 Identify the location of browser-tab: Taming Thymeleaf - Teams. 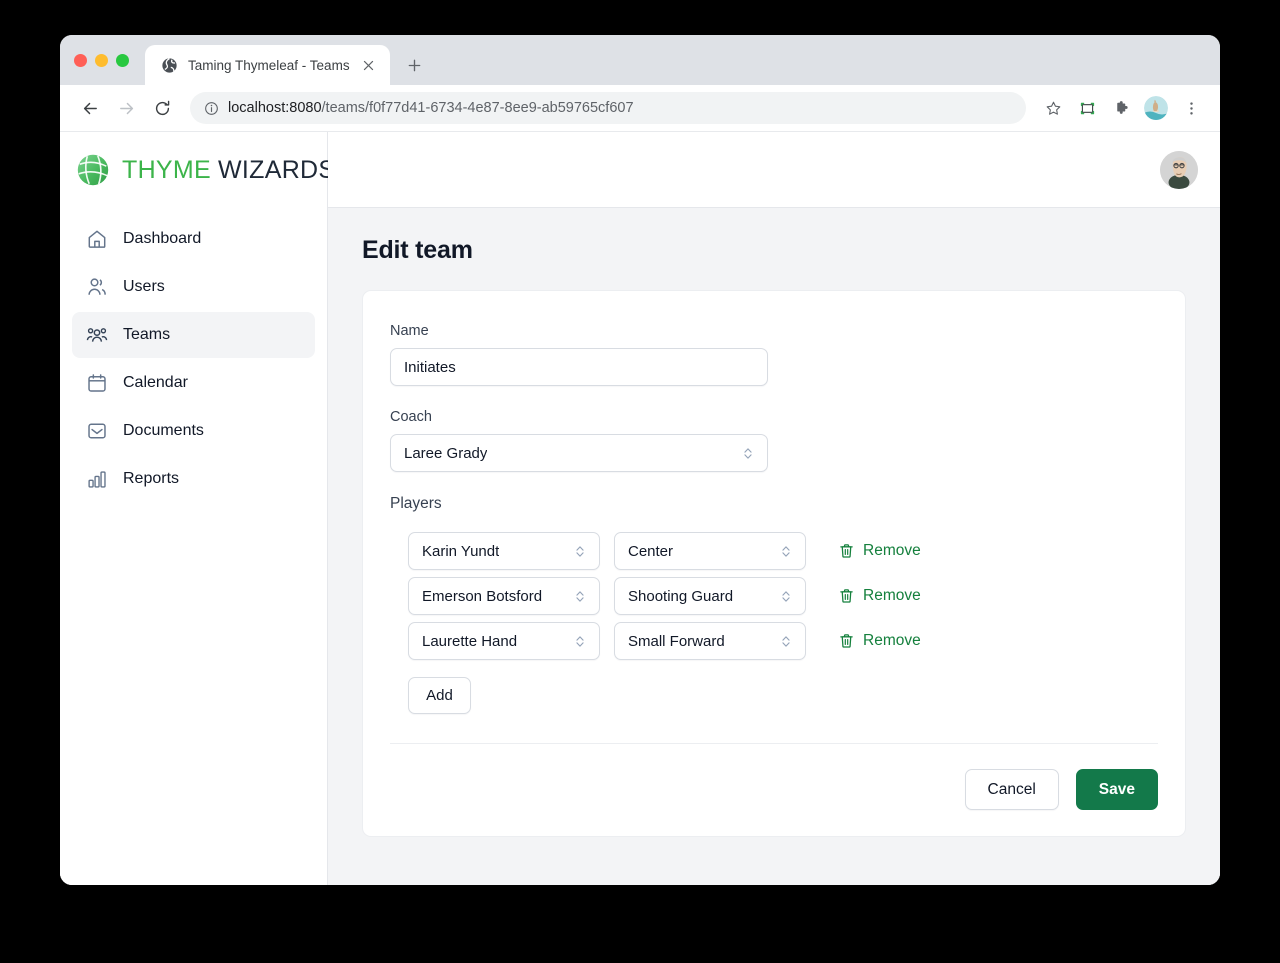
(267, 65).